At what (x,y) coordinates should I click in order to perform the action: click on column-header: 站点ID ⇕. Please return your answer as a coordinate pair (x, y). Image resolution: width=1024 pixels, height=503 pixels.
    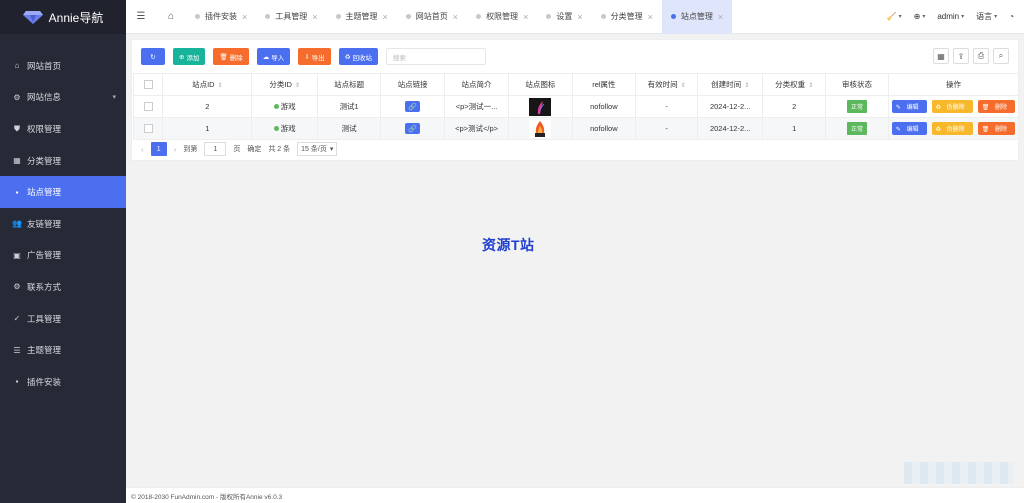
    Looking at the image, I should click on (207, 84).